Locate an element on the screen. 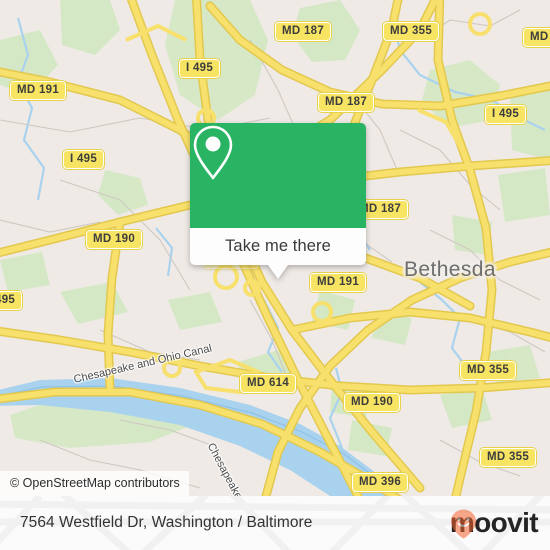 Image resolution: width=550 pixels, height=550 pixels. road-shield: MD 396 is located at coordinates (380, 482).